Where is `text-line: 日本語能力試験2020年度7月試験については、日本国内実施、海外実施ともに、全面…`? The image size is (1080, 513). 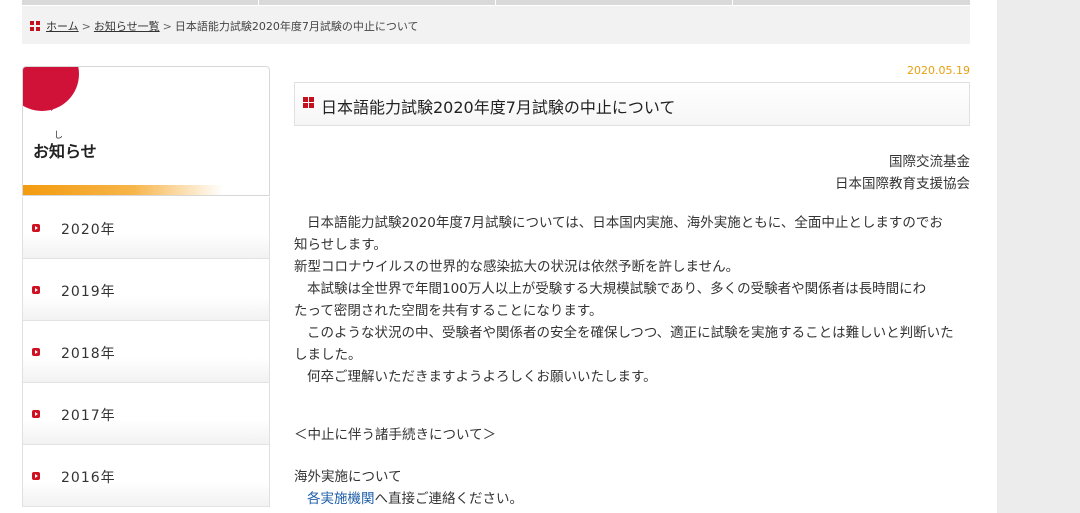 text-line: 日本語能力試験2020年度7月試験については、日本国内実施、海外実施ともに、全面… is located at coordinates (625, 223).